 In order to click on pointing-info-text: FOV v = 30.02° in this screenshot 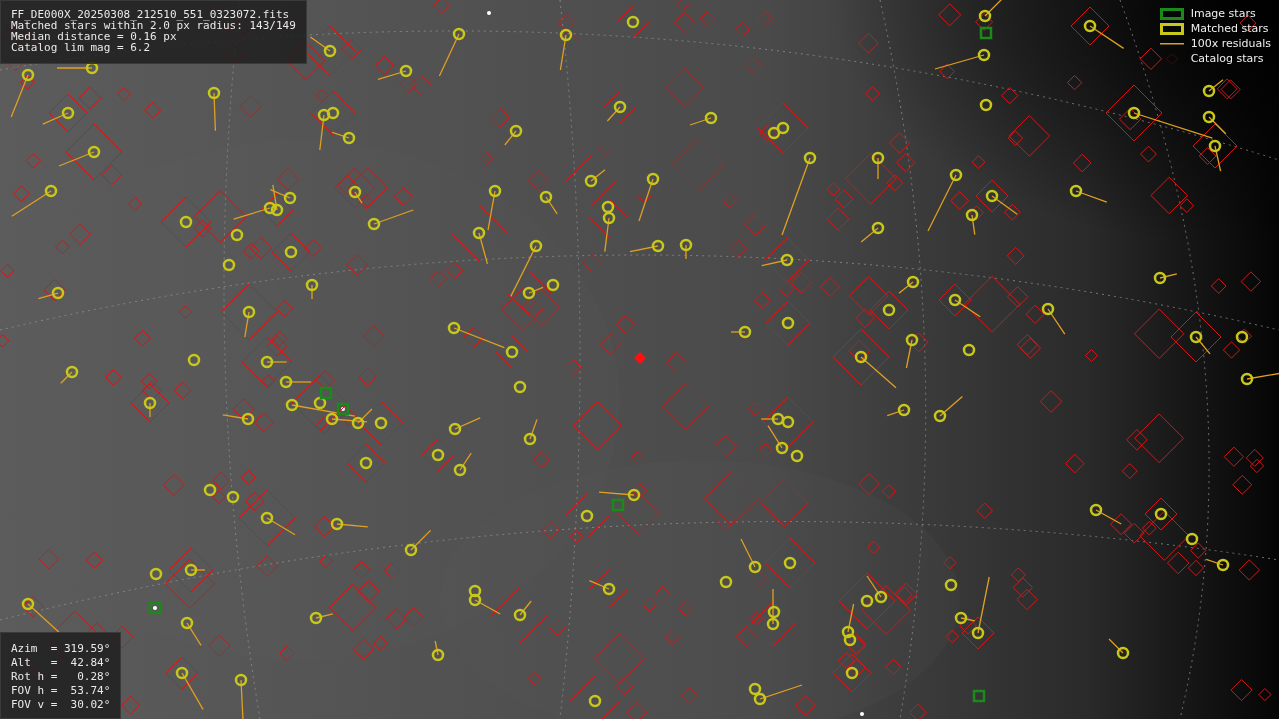, I will do `click(61, 705)`.